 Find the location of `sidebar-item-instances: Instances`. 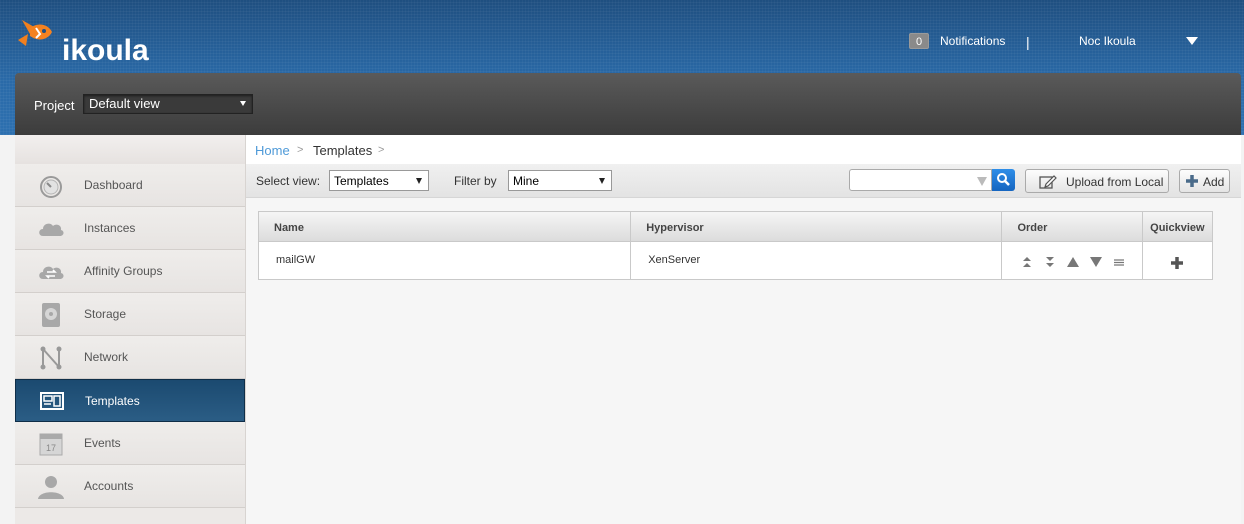

sidebar-item-instances: Instances is located at coordinates (130, 228).